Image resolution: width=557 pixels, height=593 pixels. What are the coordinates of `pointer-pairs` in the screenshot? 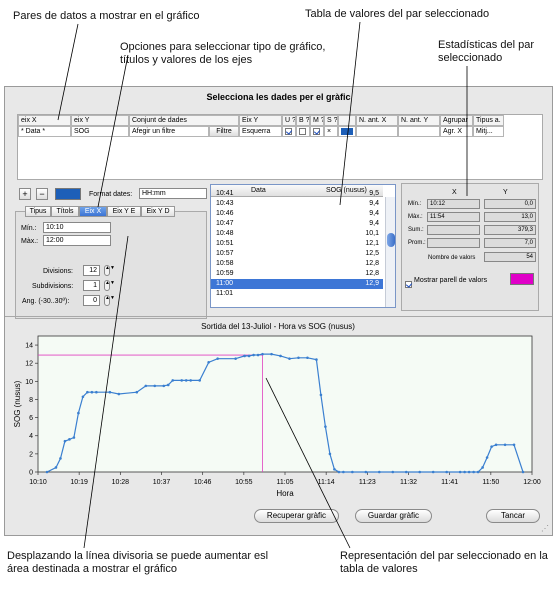 It's located at (68, 72).